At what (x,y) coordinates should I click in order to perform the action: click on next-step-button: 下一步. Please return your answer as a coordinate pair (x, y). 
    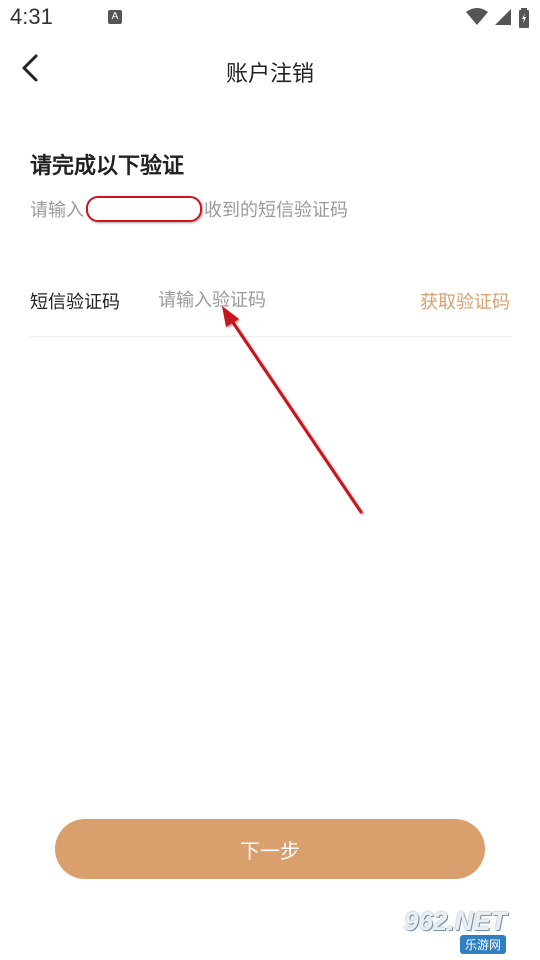
    Looking at the image, I should click on (270, 849).